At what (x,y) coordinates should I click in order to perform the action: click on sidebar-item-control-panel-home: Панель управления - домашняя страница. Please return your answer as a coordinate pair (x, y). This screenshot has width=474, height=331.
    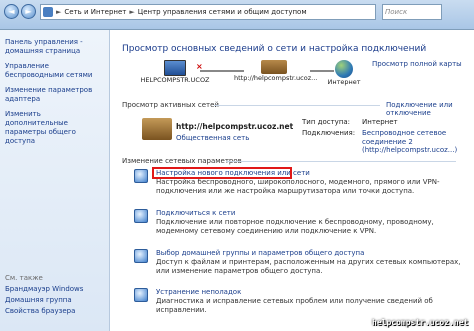
    Looking at the image, I should click on (54, 47).